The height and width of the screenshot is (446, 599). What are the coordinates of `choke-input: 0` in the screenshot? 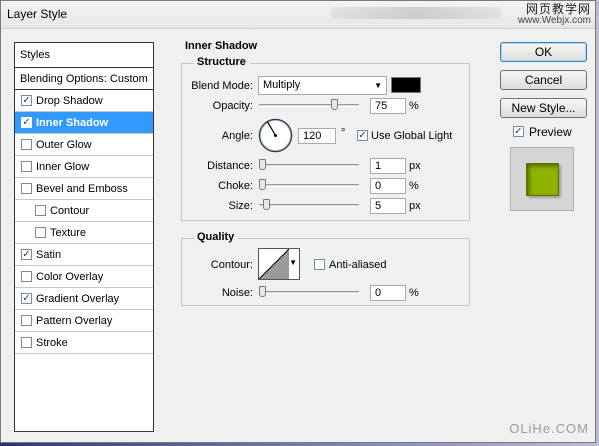 It's located at (388, 186).